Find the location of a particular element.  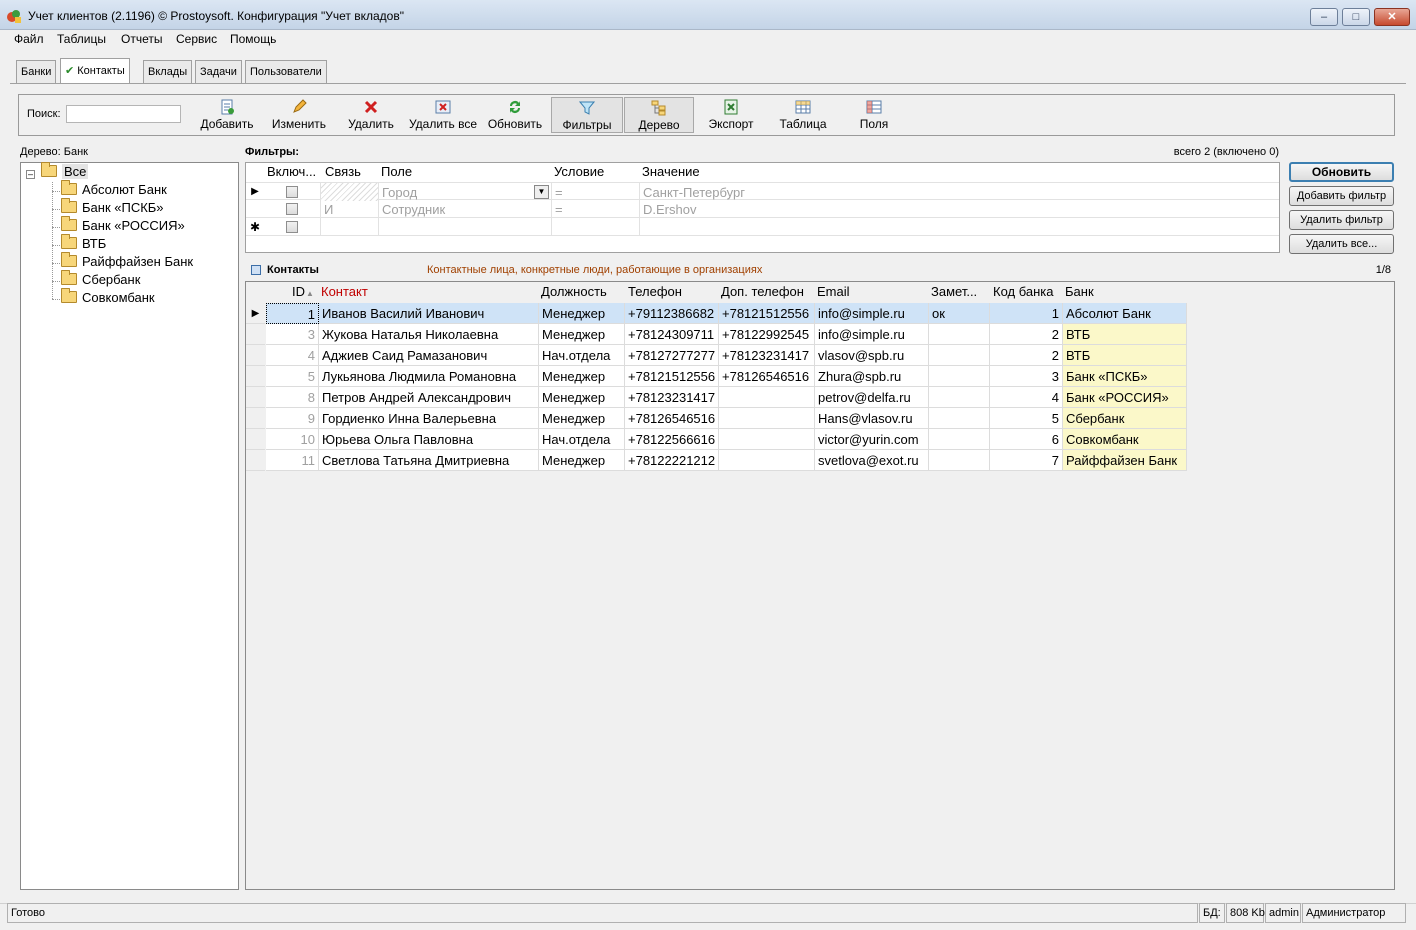

cell-id: 9 is located at coordinates (292, 418).